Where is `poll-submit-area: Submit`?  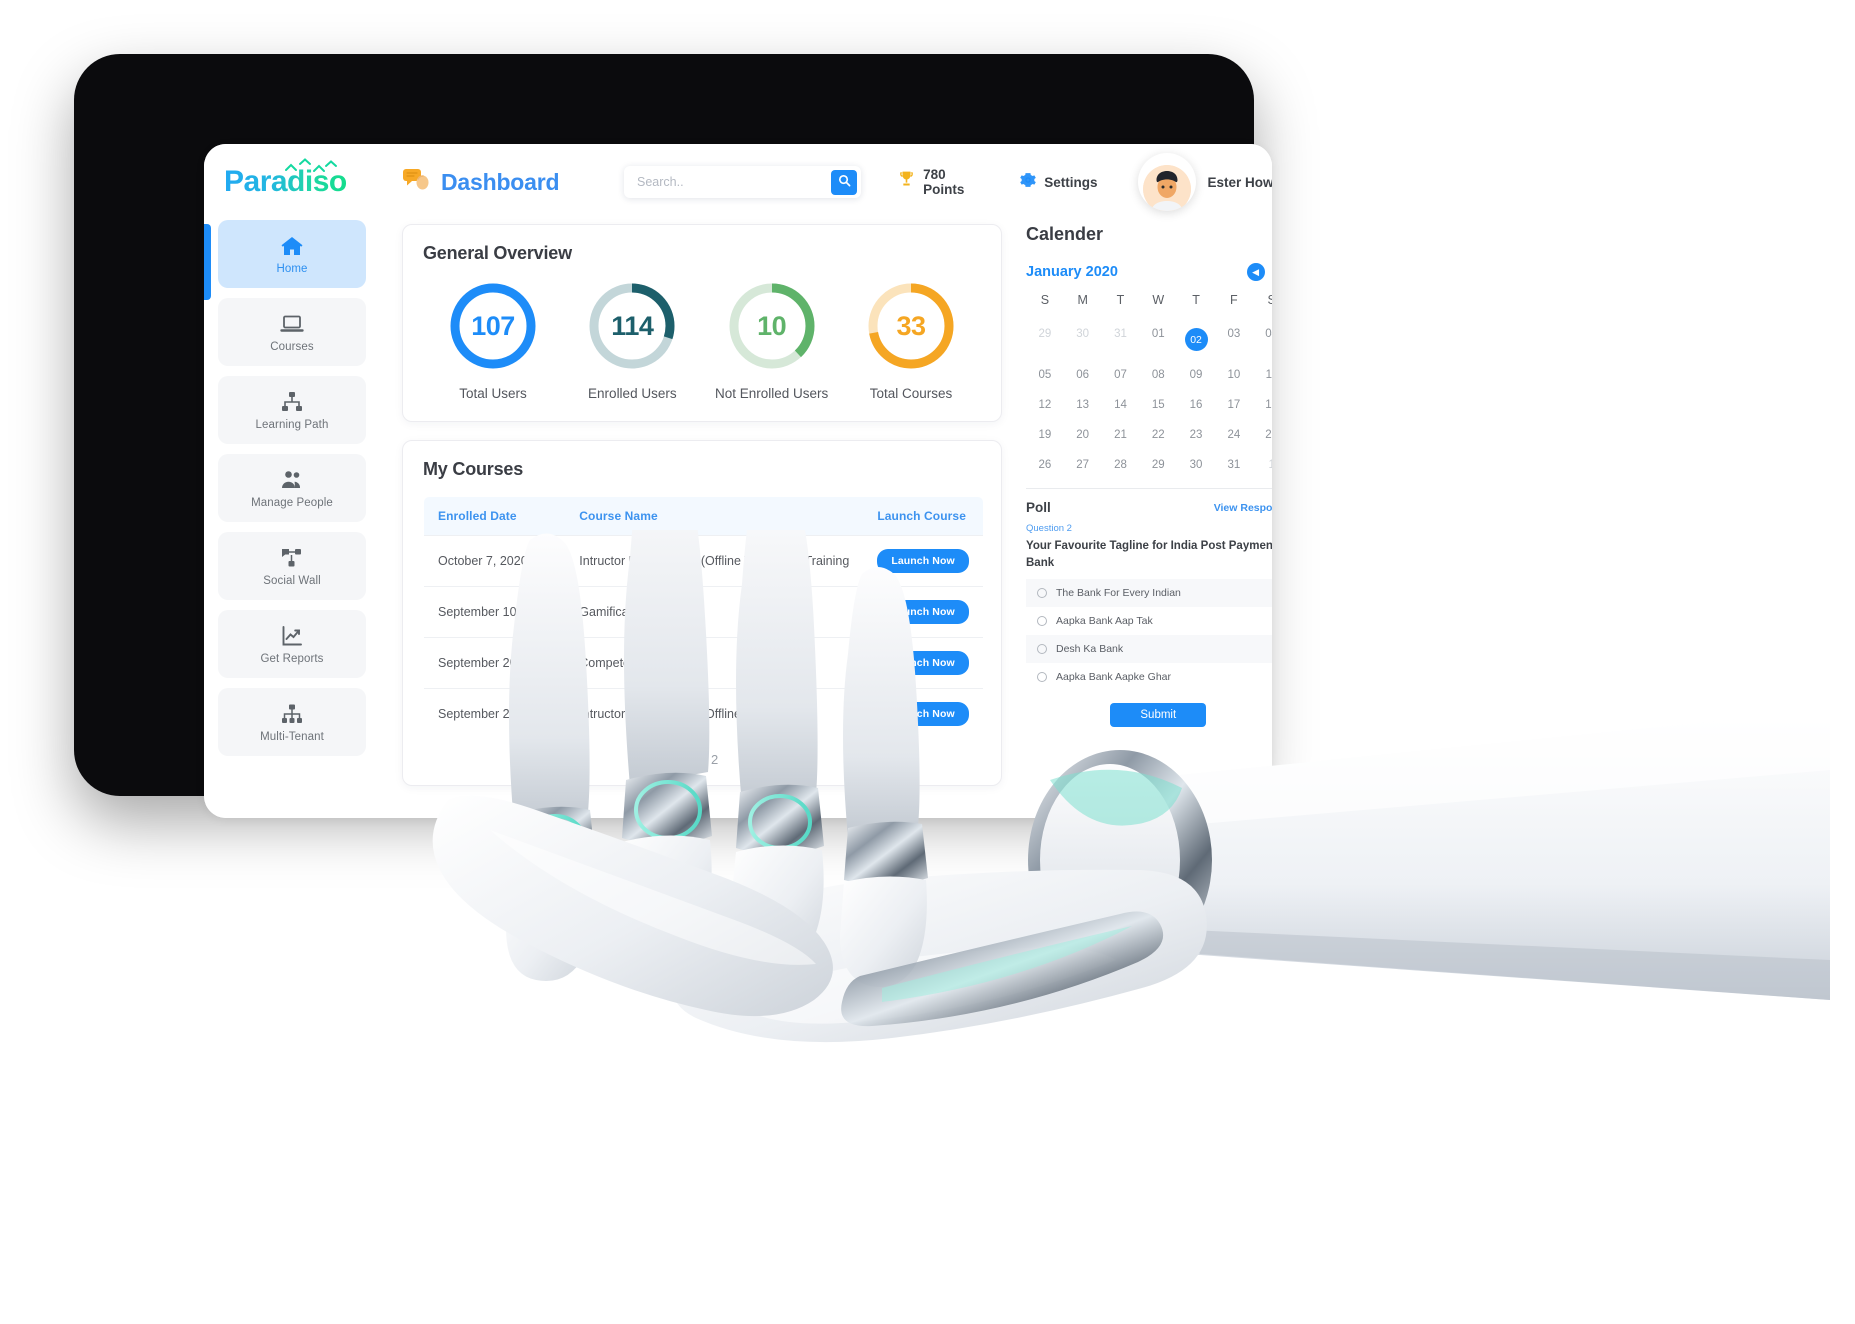 poll-submit-area: Submit is located at coordinates (1149, 711).